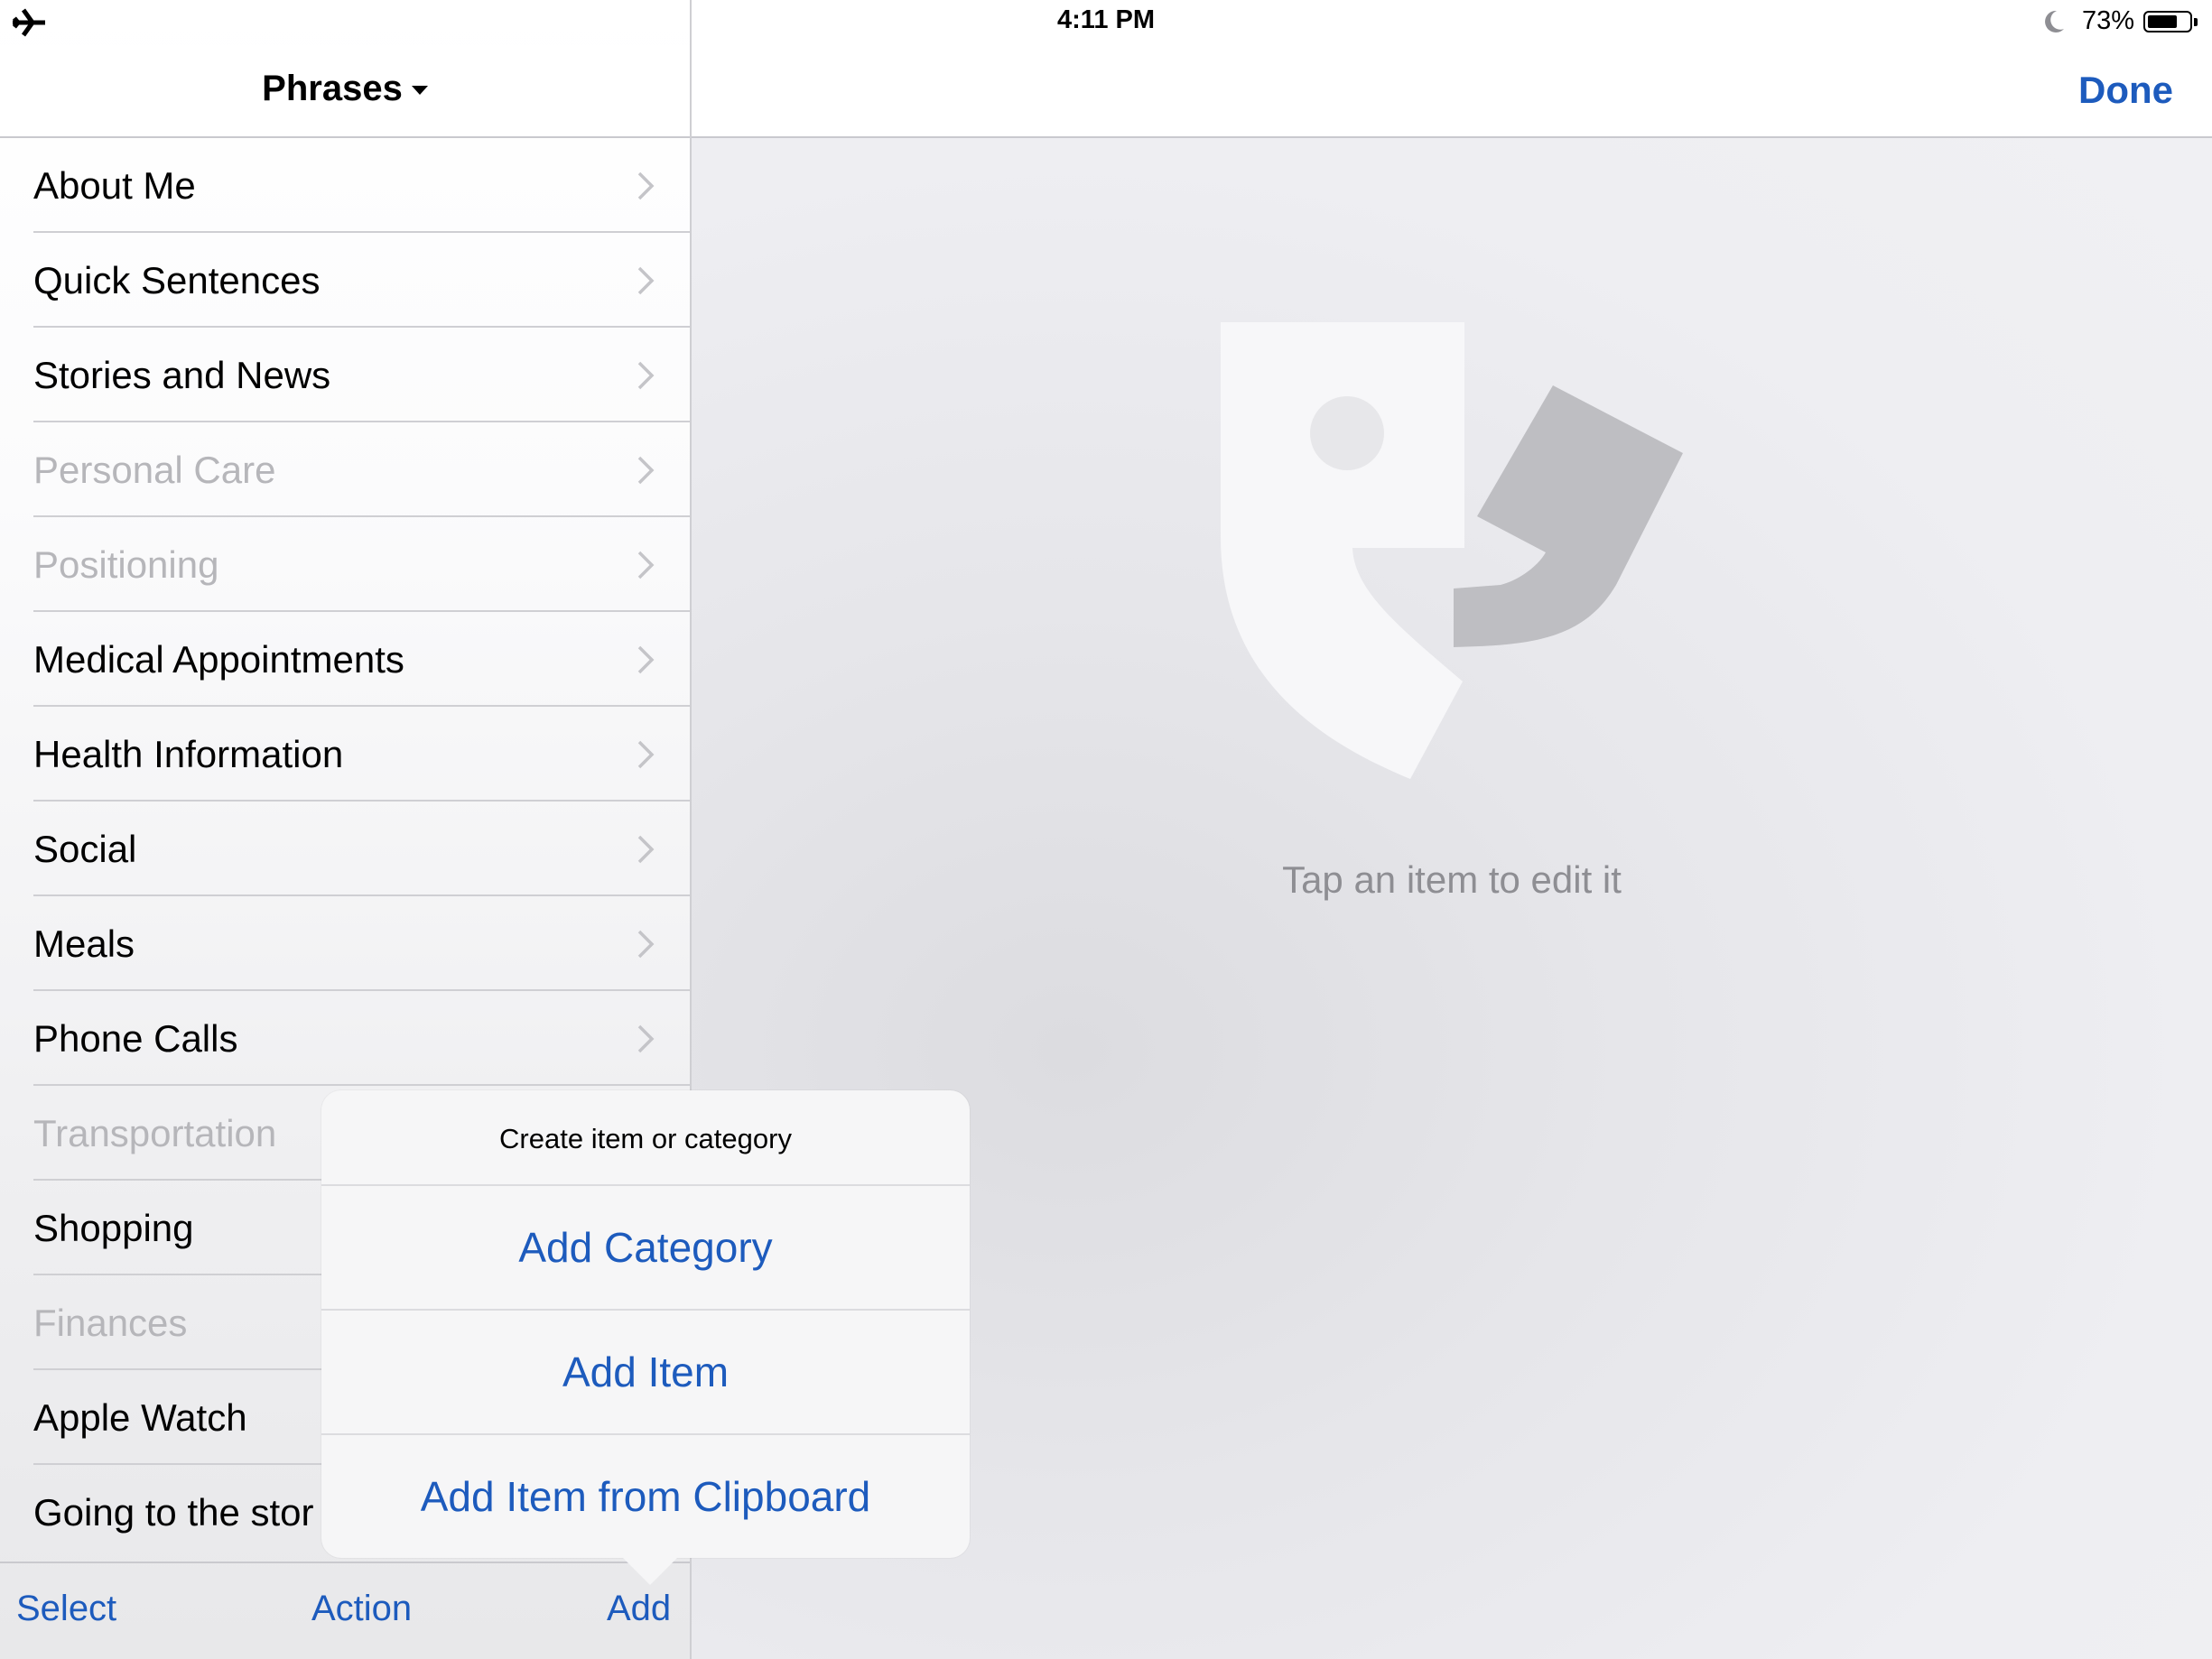 This screenshot has height=1659, width=2212. I want to click on popover-arrow, so click(650, 1570).